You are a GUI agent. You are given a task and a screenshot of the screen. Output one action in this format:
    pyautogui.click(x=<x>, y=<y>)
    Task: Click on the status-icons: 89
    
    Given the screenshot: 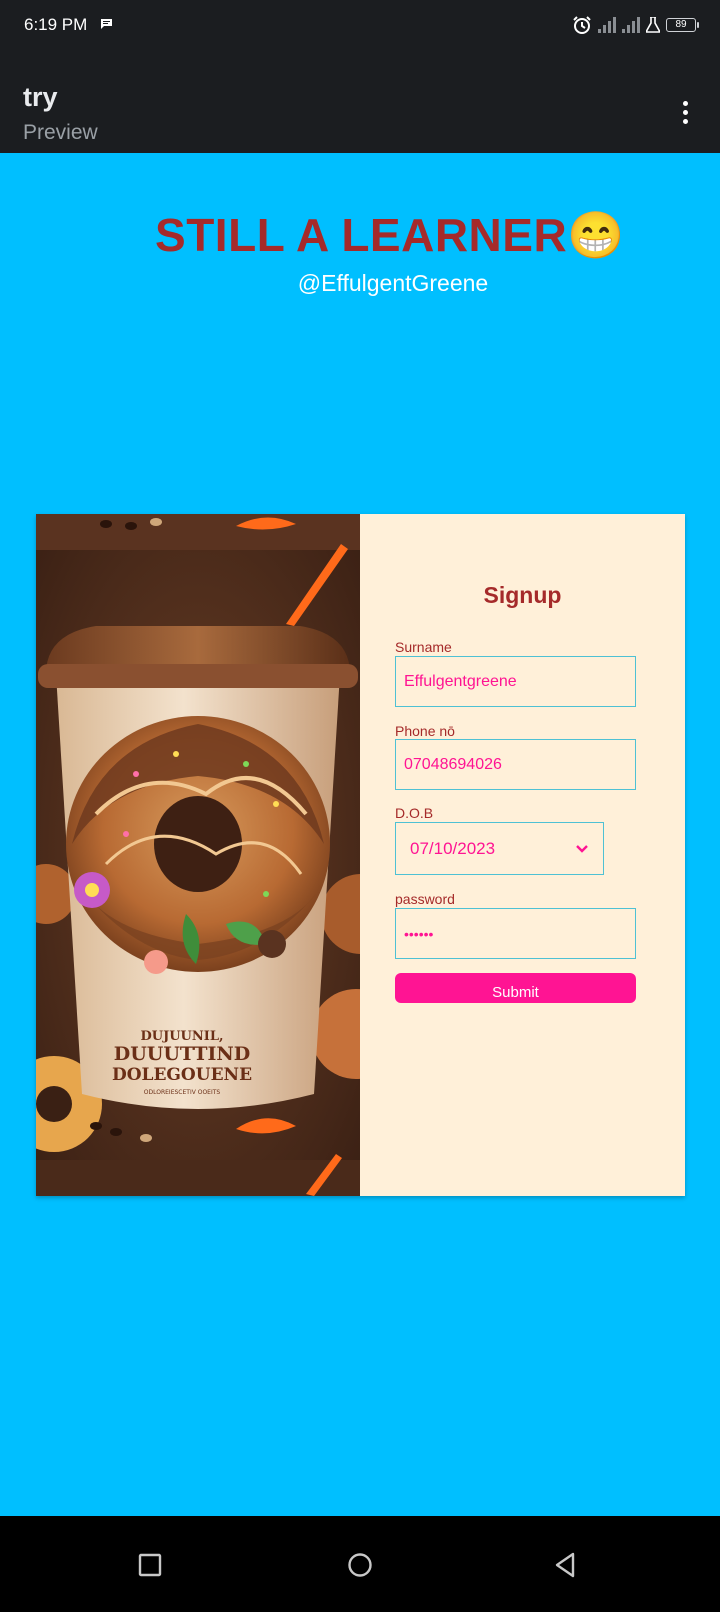 What is the action you would take?
    pyautogui.click(x=635, y=25)
    